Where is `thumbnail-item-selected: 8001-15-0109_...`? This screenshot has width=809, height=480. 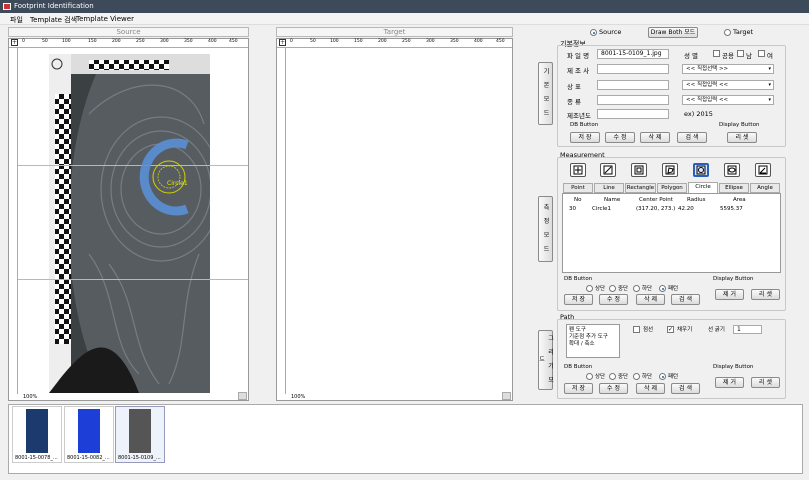
thumbnail-item-selected: 8001-15-0109_... is located at coordinates (140, 434).